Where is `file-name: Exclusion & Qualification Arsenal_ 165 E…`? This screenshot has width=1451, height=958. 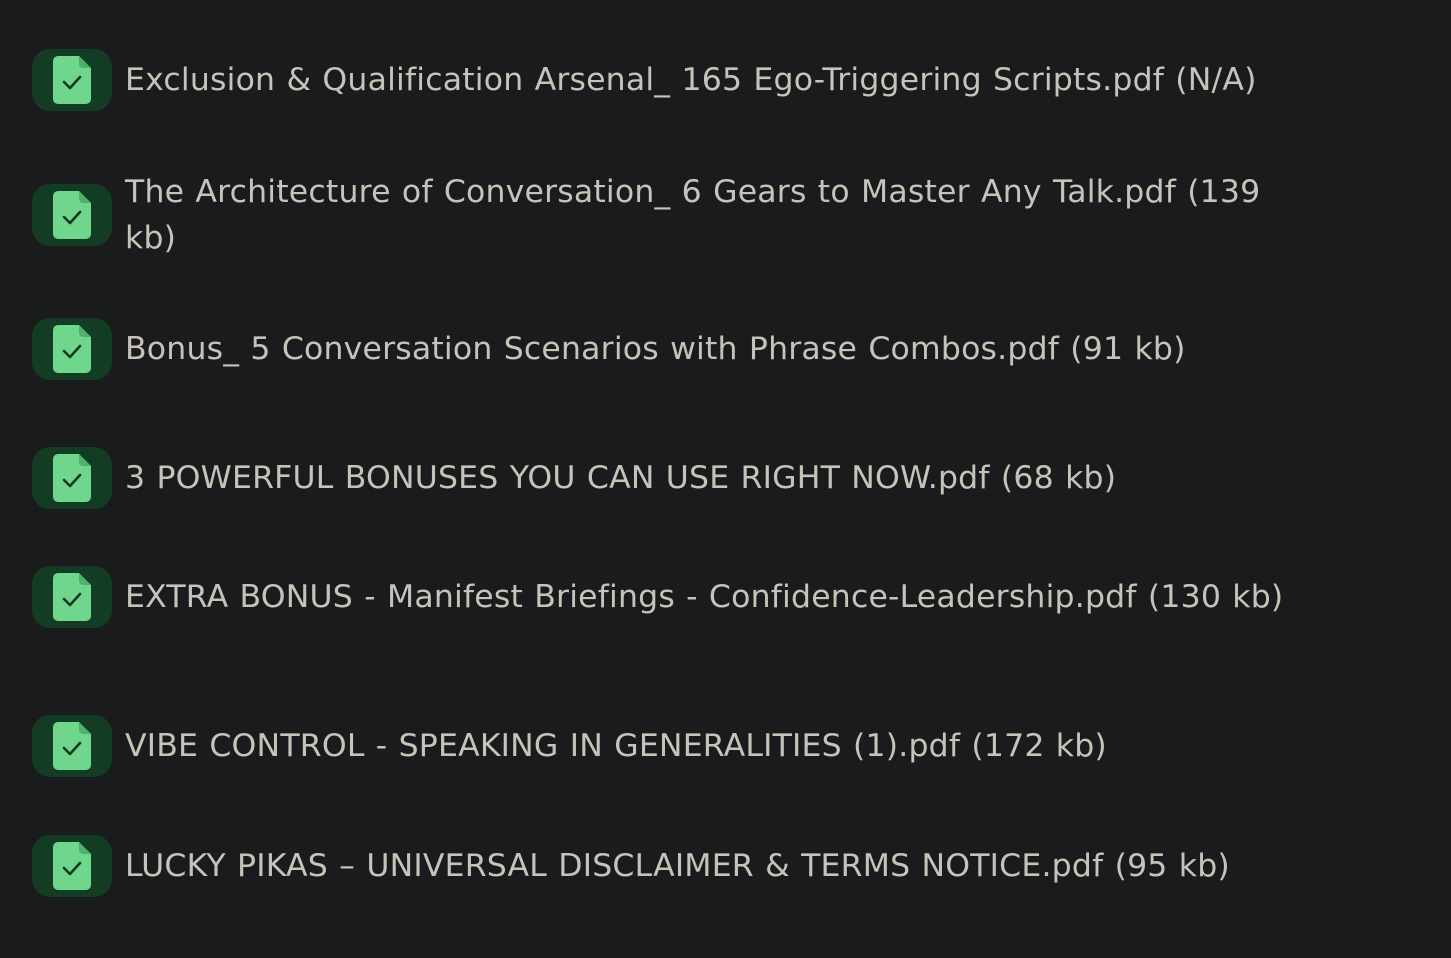 file-name: Exclusion & Qualification Arsenal_ 165 E… is located at coordinates (720, 80).